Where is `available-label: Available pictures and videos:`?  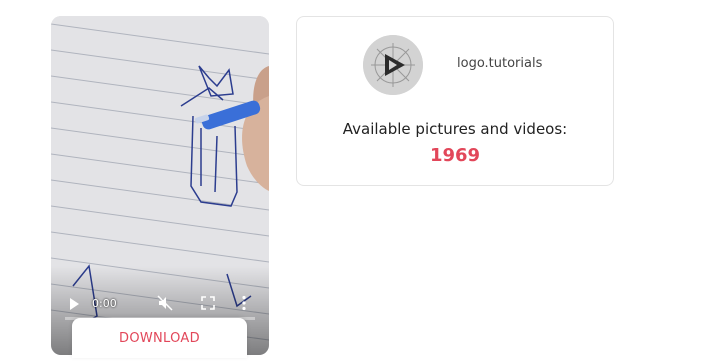
available-label: Available pictures and videos: is located at coordinates (455, 129).